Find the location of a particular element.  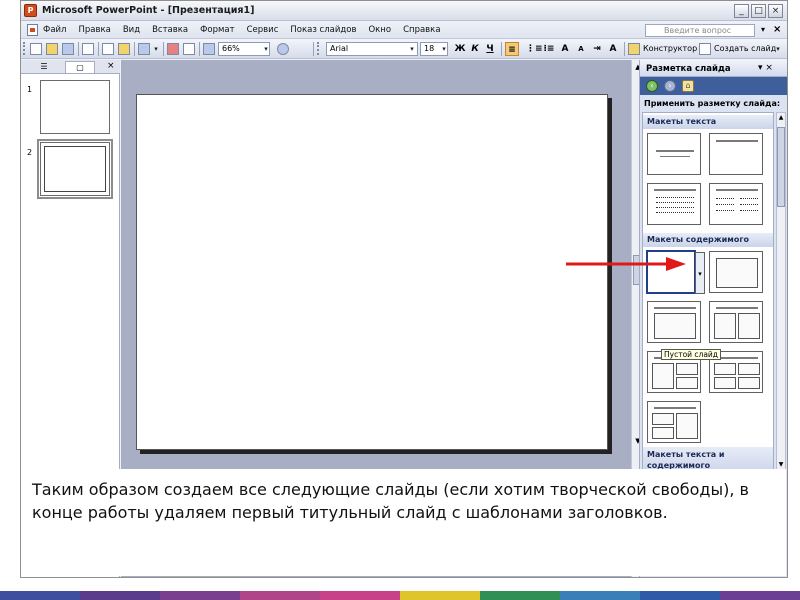

menu-file: Файл is located at coordinates (54, 30).